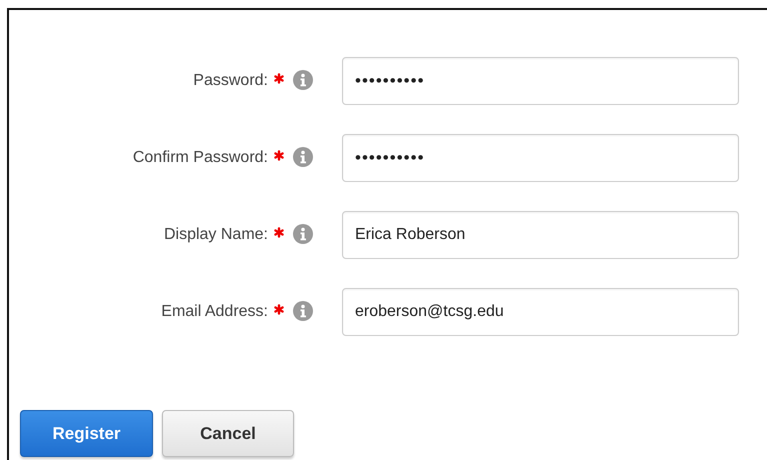  What do you see at coordinates (540, 312) in the screenshot?
I see `text-field: eroberson@tcsg.edu` at bounding box center [540, 312].